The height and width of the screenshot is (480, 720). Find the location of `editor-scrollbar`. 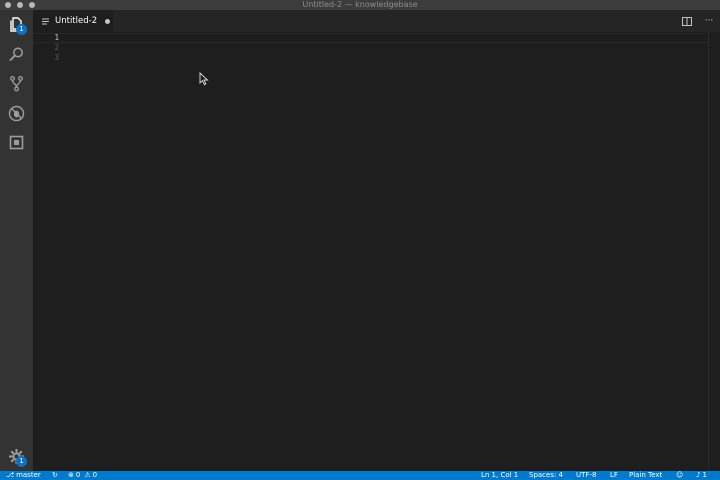

editor-scrollbar is located at coordinates (714, 251).